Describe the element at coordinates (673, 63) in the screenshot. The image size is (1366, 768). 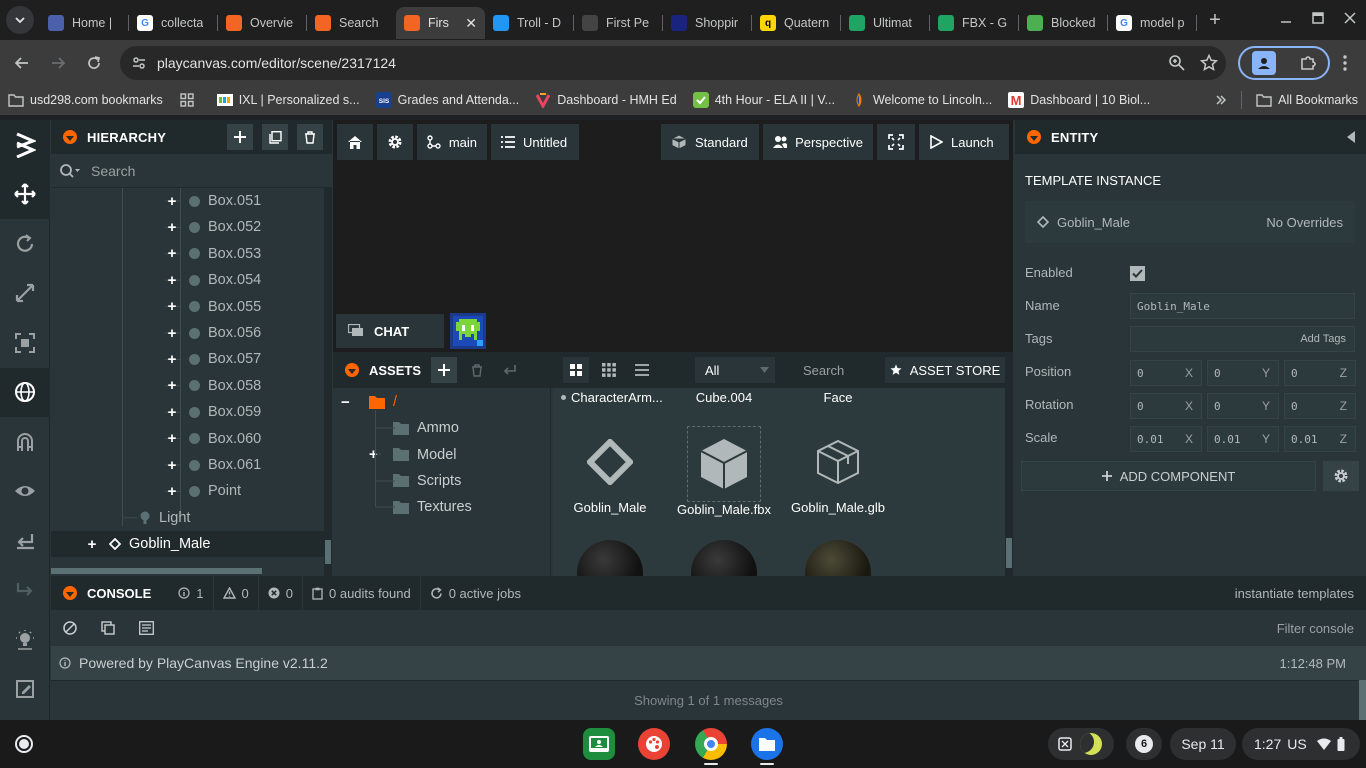
I see `address-bar: playcanvas.com/editor/scene/2317124` at that location.